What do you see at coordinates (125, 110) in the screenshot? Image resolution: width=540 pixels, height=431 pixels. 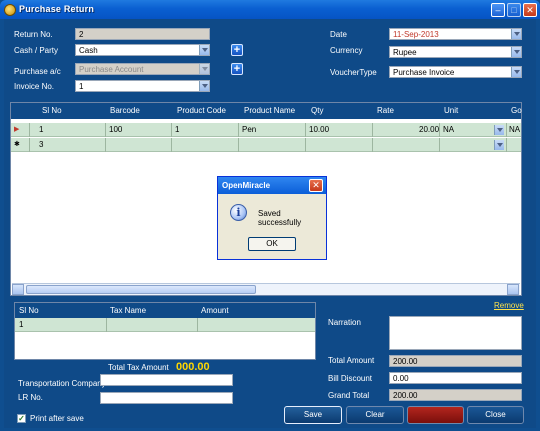 I see `column-header-barcode: Barcode` at bounding box center [125, 110].